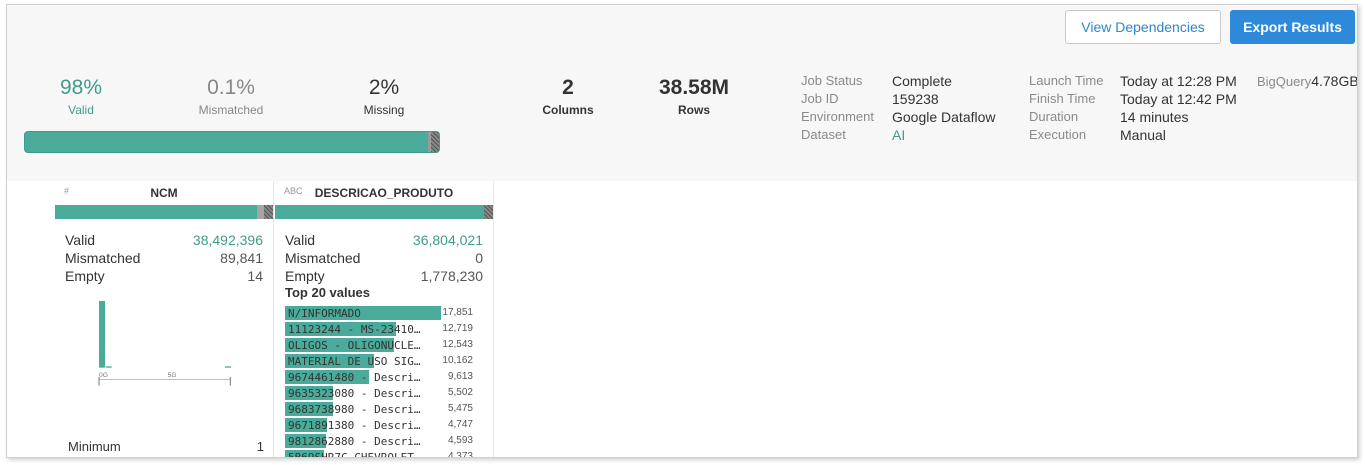 This screenshot has height=465, width=1365. I want to click on top-value-row: 9812862880 - Descri… 4,593, so click(389, 441).